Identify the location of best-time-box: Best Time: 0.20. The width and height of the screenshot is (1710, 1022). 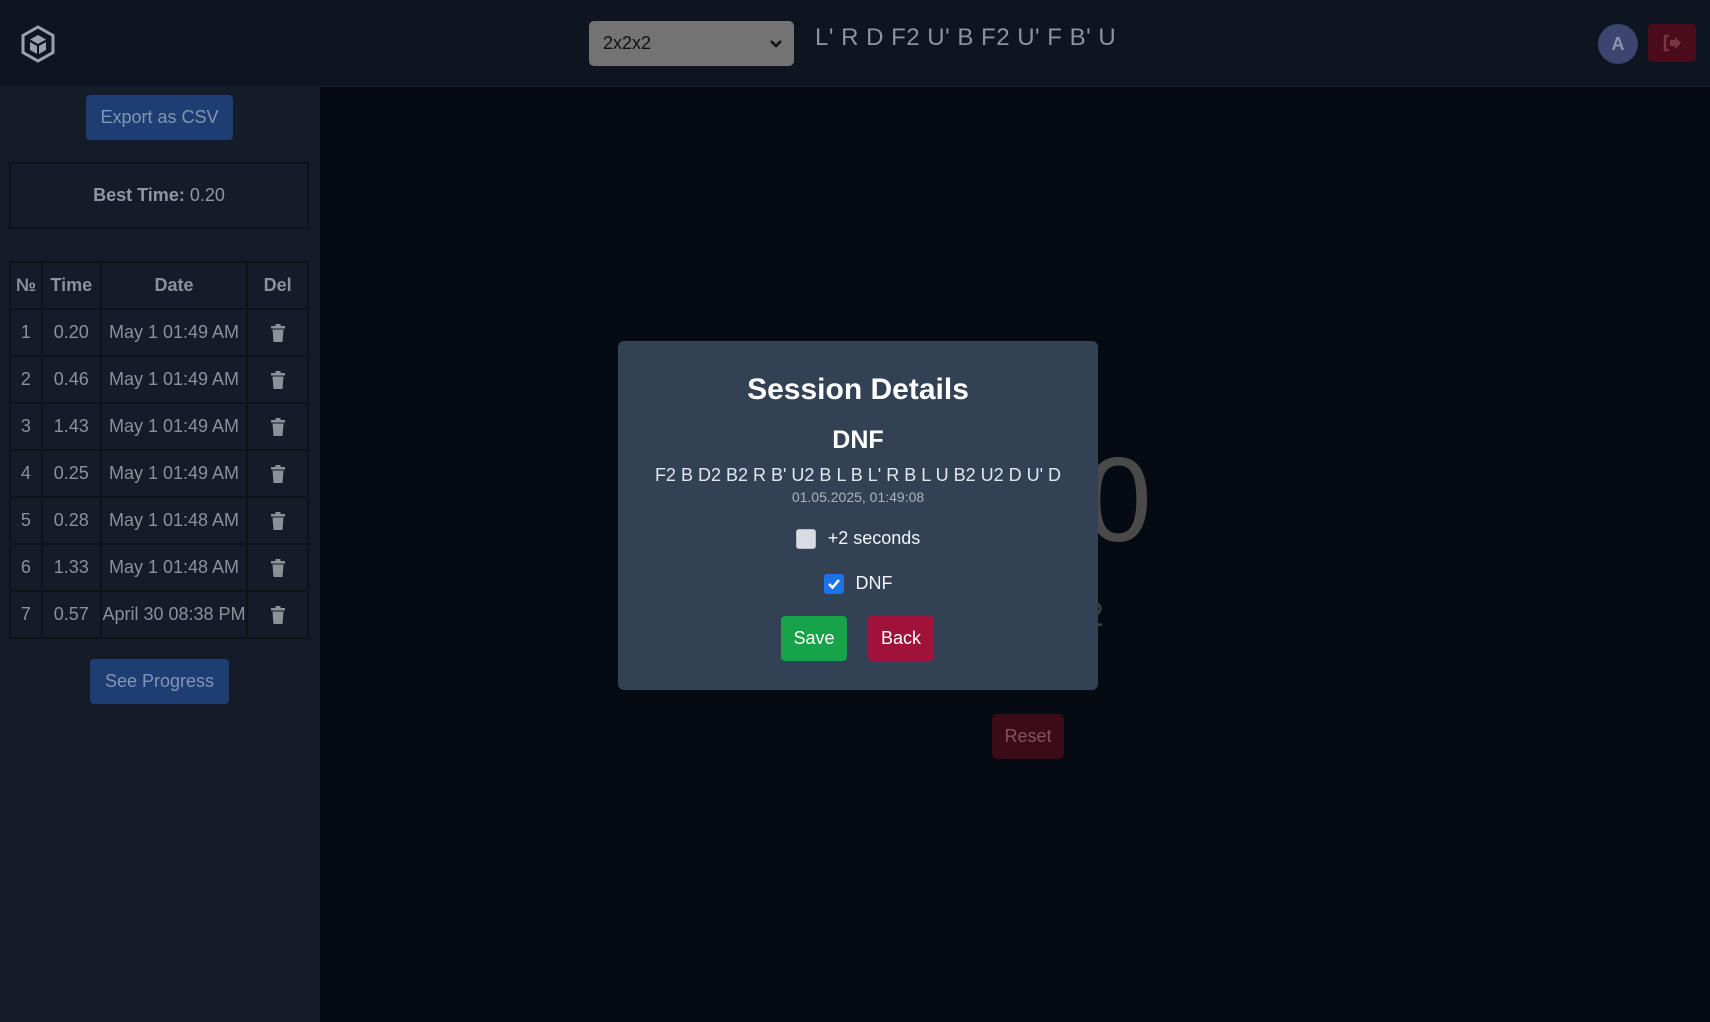
(159, 195).